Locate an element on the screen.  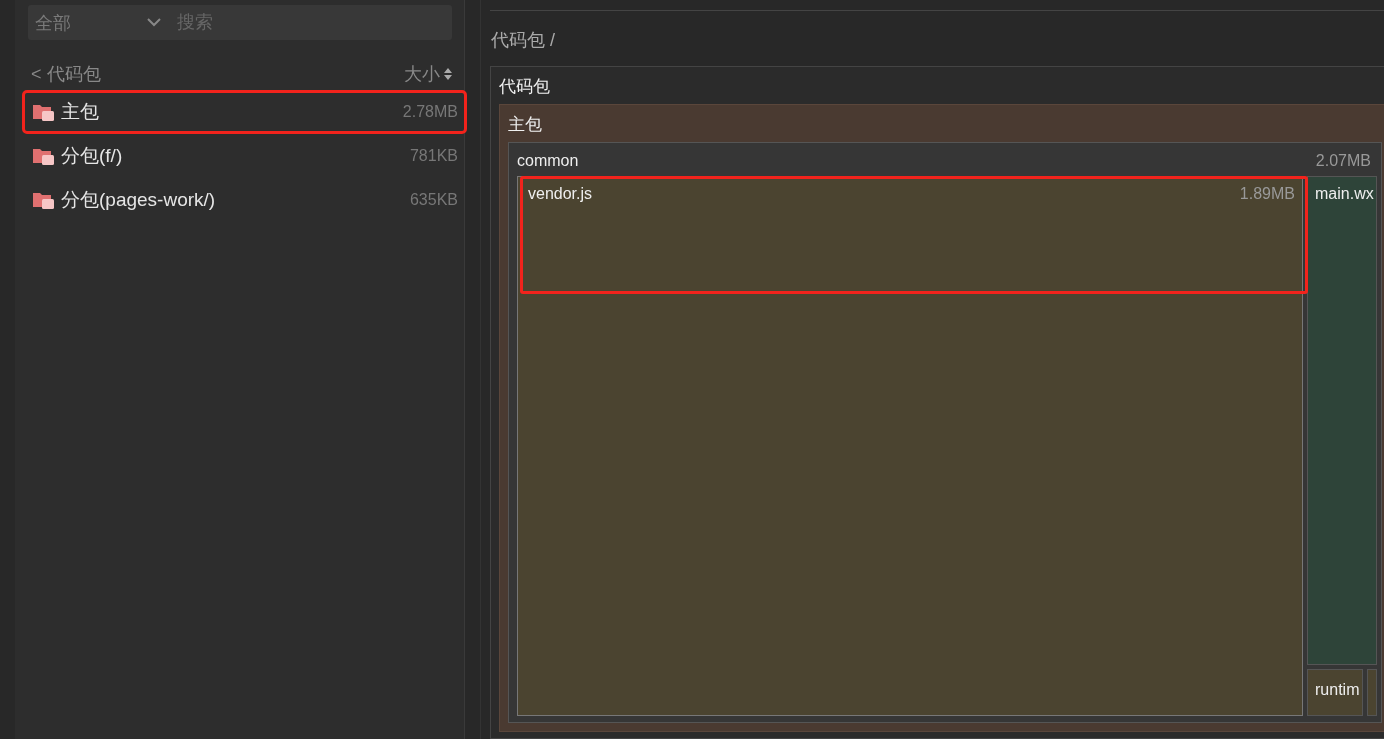
package-size: 2.78MB is located at coordinates (430, 112).